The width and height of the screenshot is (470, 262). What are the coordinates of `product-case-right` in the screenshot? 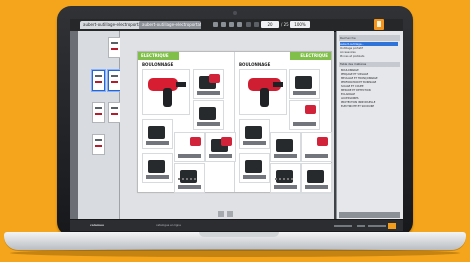 It's located at (316, 178).